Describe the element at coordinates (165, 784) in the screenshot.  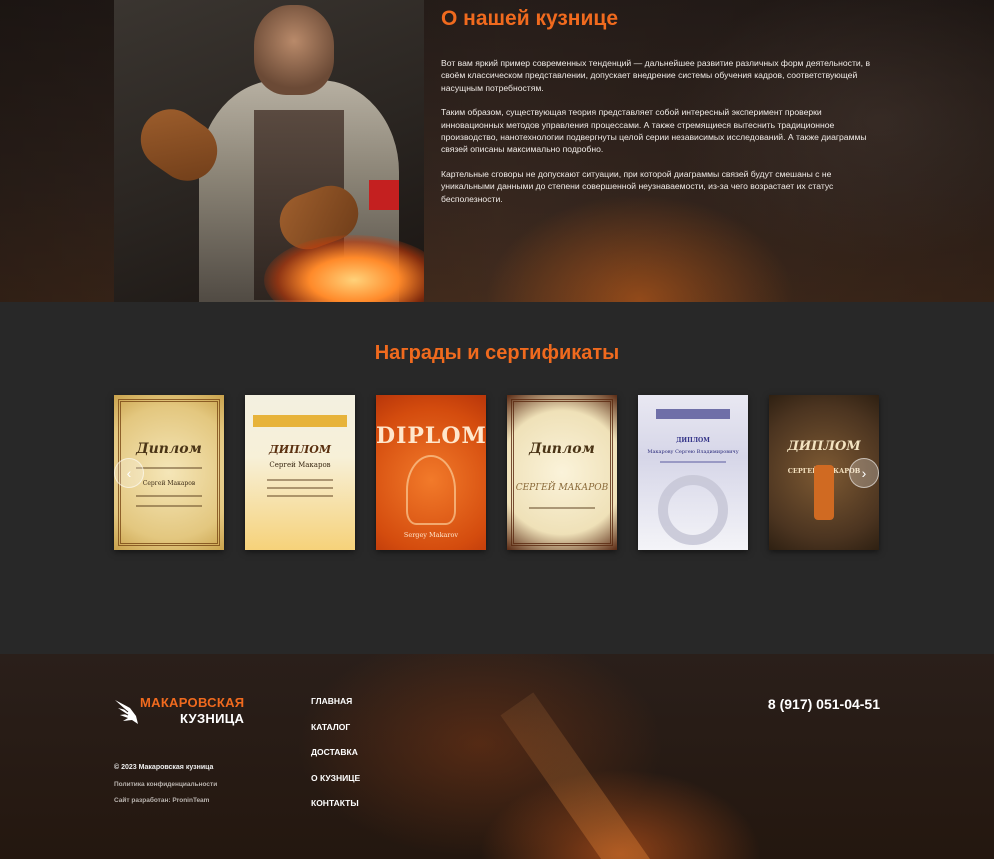
I see `privacy-policy-link: Политика конфиденциальности` at that location.